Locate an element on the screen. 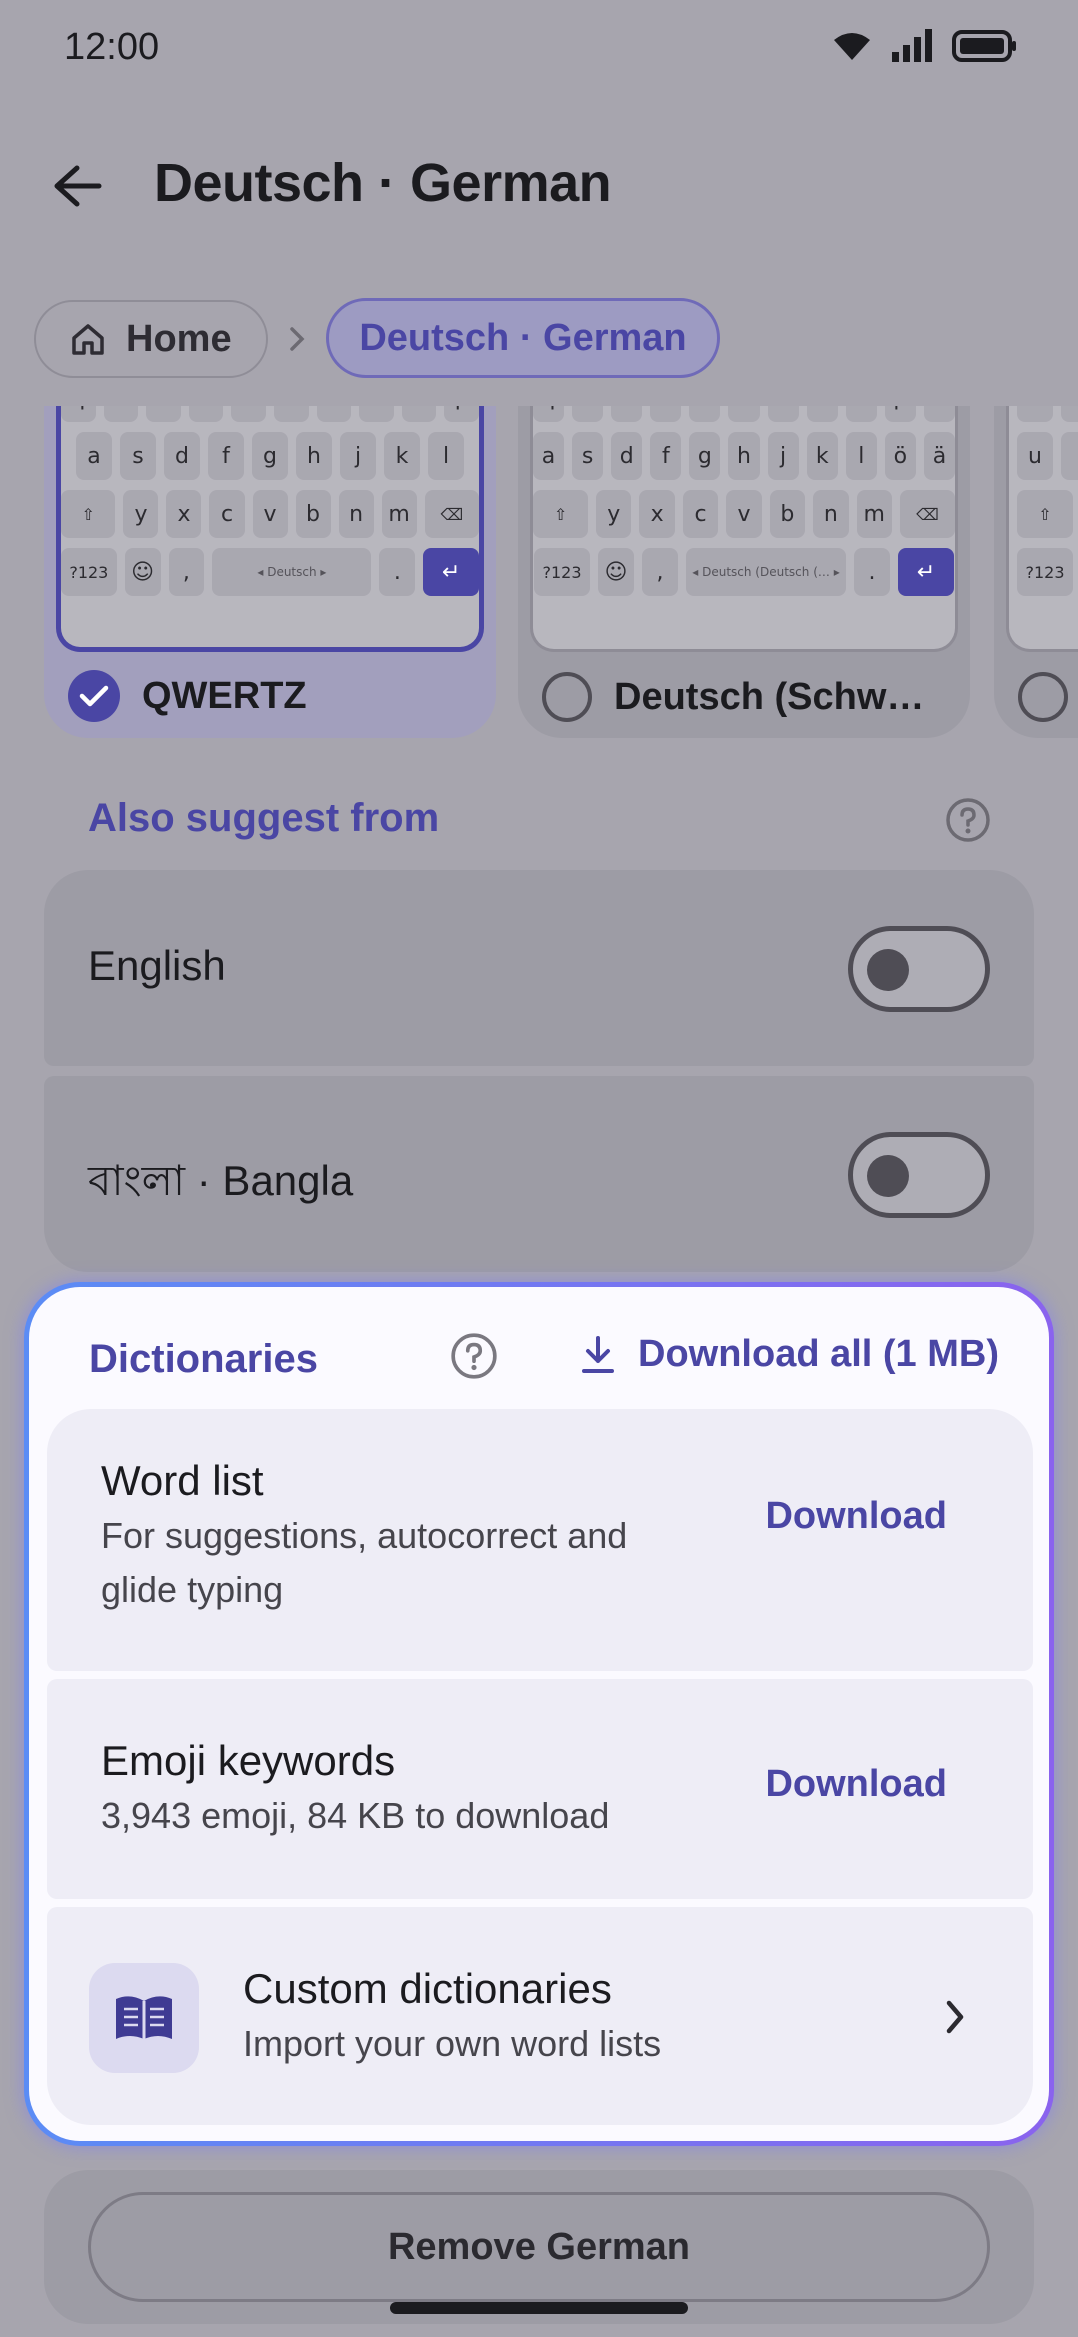  check-icon is located at coordinates (94, 696).